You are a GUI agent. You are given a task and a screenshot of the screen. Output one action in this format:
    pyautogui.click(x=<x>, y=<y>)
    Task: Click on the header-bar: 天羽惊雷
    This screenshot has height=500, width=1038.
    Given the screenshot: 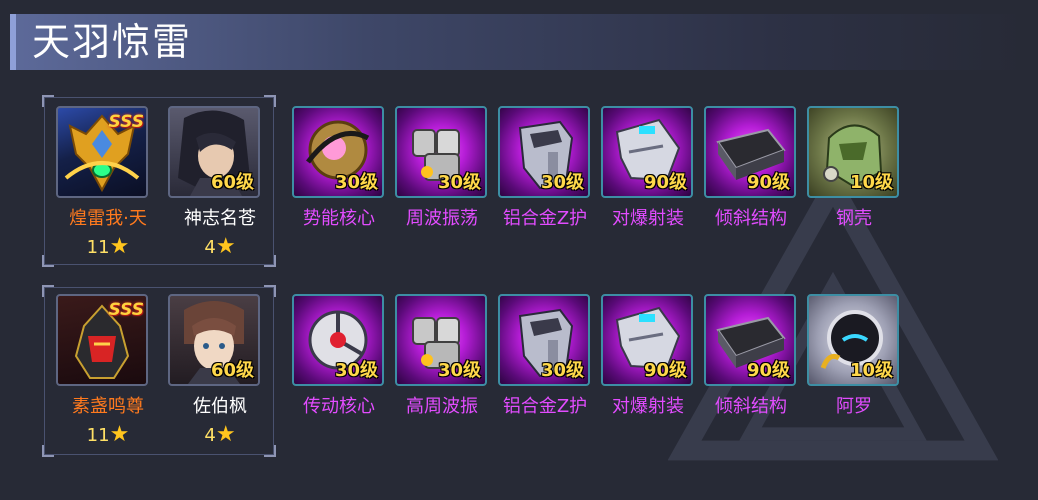 What is the action you would take?
    pyautogui.click(x=518, y=42)
    